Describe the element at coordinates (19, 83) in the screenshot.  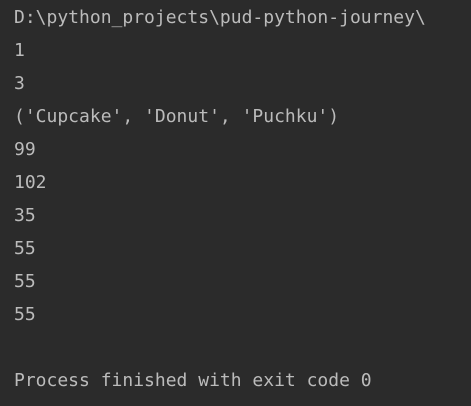
I see `output-line: 3` at that location.